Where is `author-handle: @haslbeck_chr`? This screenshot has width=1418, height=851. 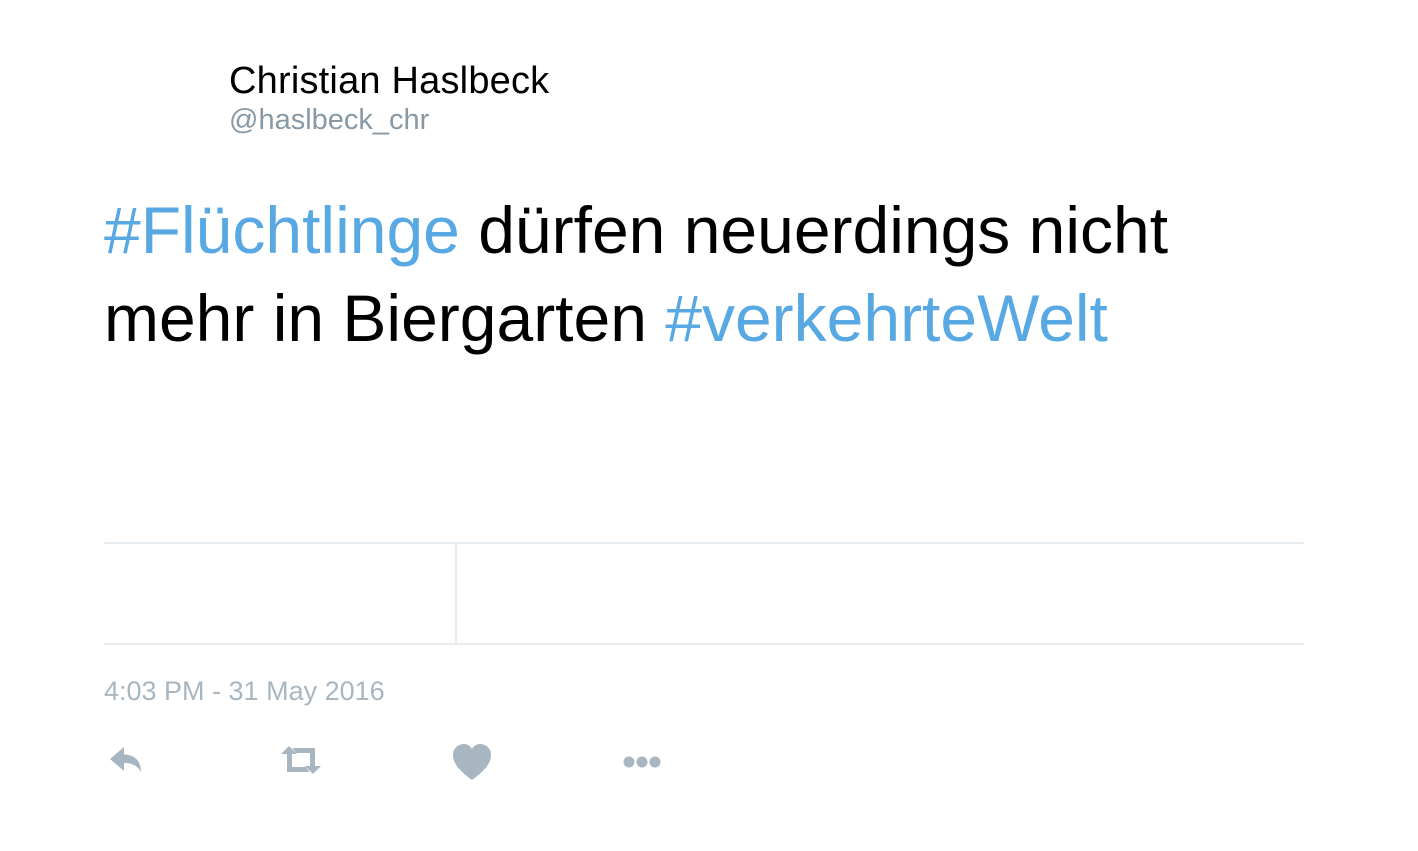
author-handle: @haslbeck_chr is located at coordinates (389, 120).